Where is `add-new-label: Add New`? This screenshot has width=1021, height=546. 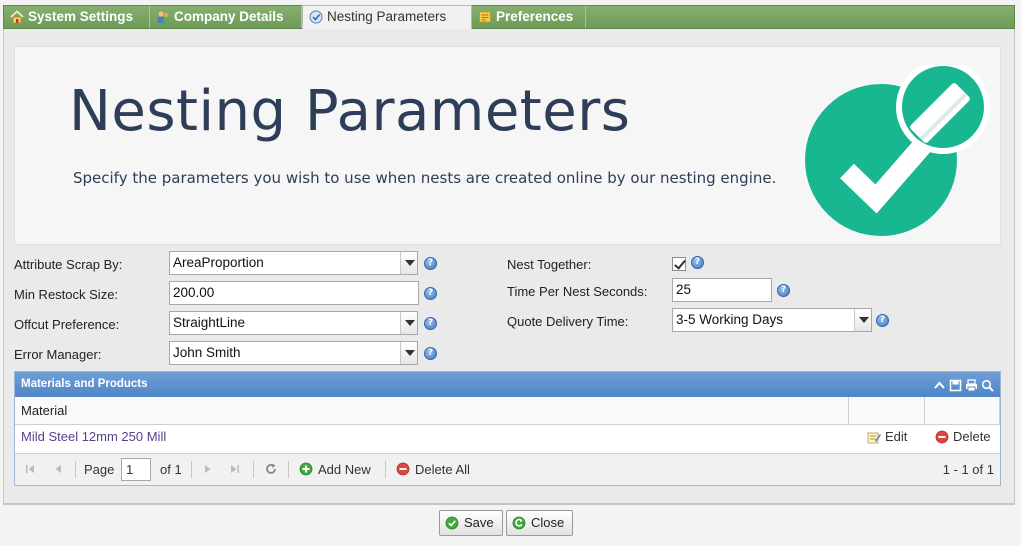 add-new-label: Add New is located at coordinates (344, 469).